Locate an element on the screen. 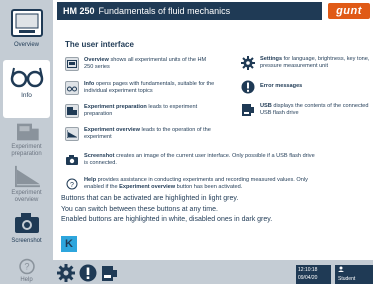 Image resolution: width=373 pixels, height=284 pixels. sidebar-item-screenshot: Screenshot is located at coordinates (26, 231).